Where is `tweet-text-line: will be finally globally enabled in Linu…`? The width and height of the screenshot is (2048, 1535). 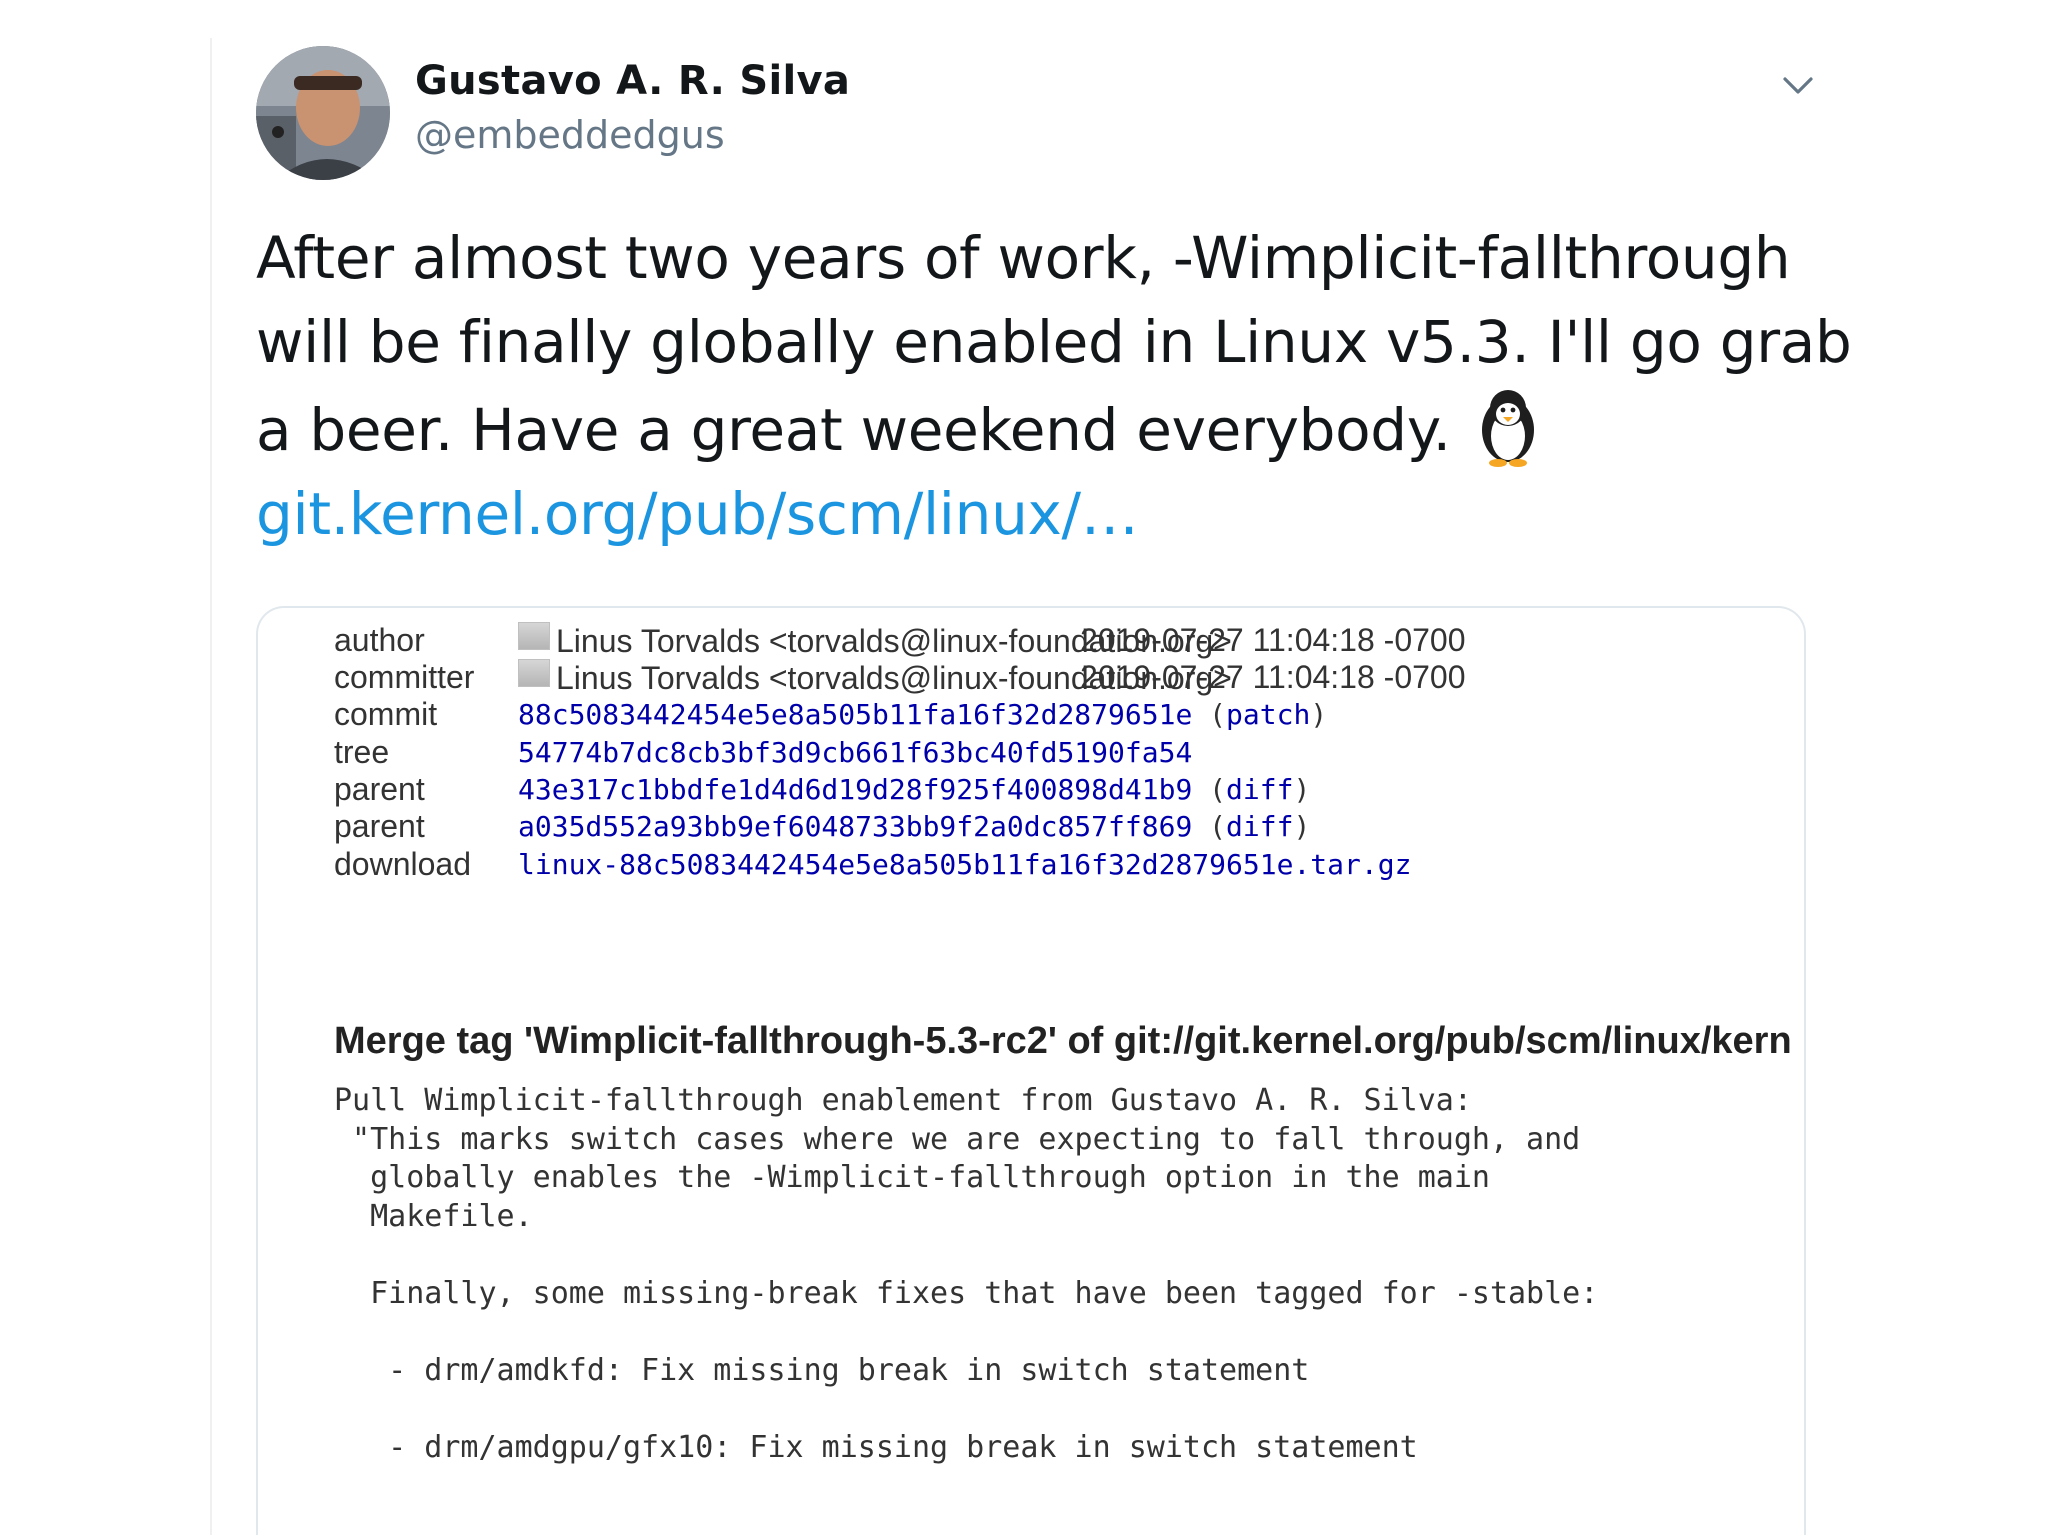
tweet-text-line: will be finally globally enabled in Linu… is located at coordinates (1054, 342).